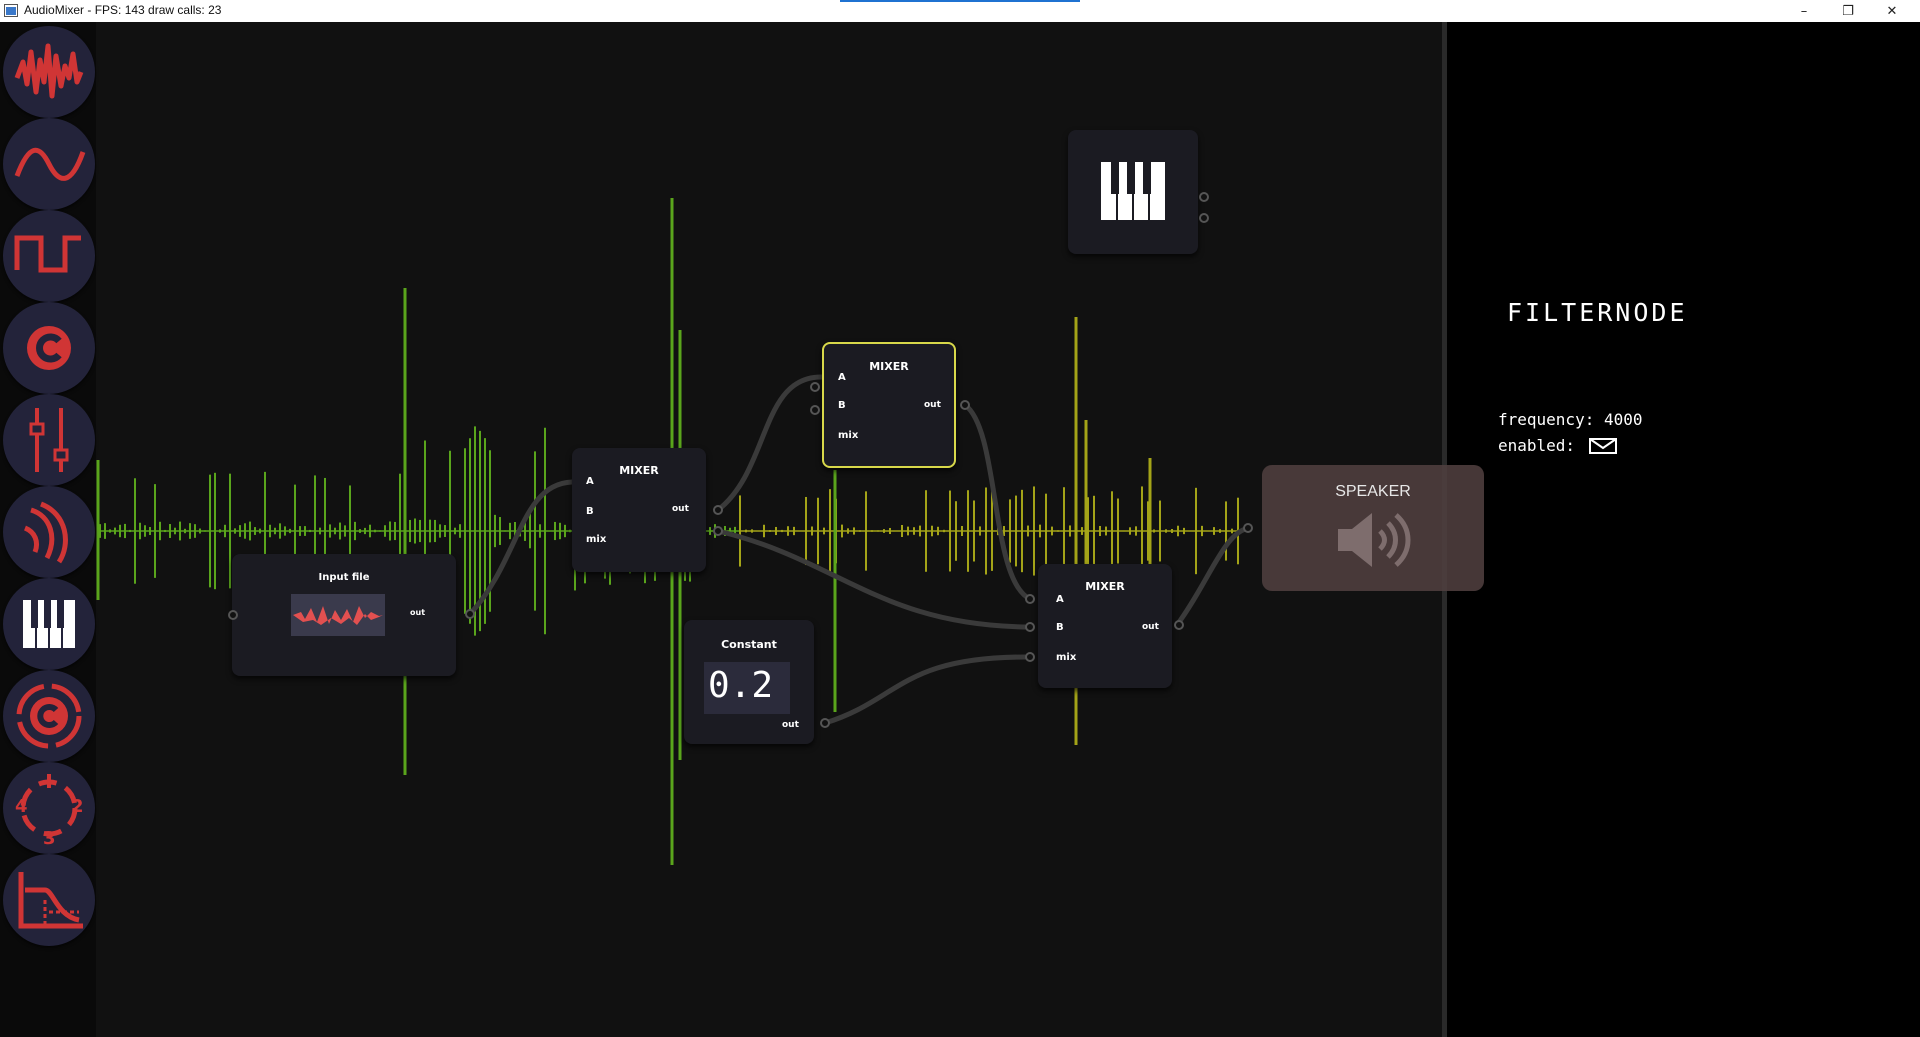  I want to click on sine-tool, so click(49, 164).